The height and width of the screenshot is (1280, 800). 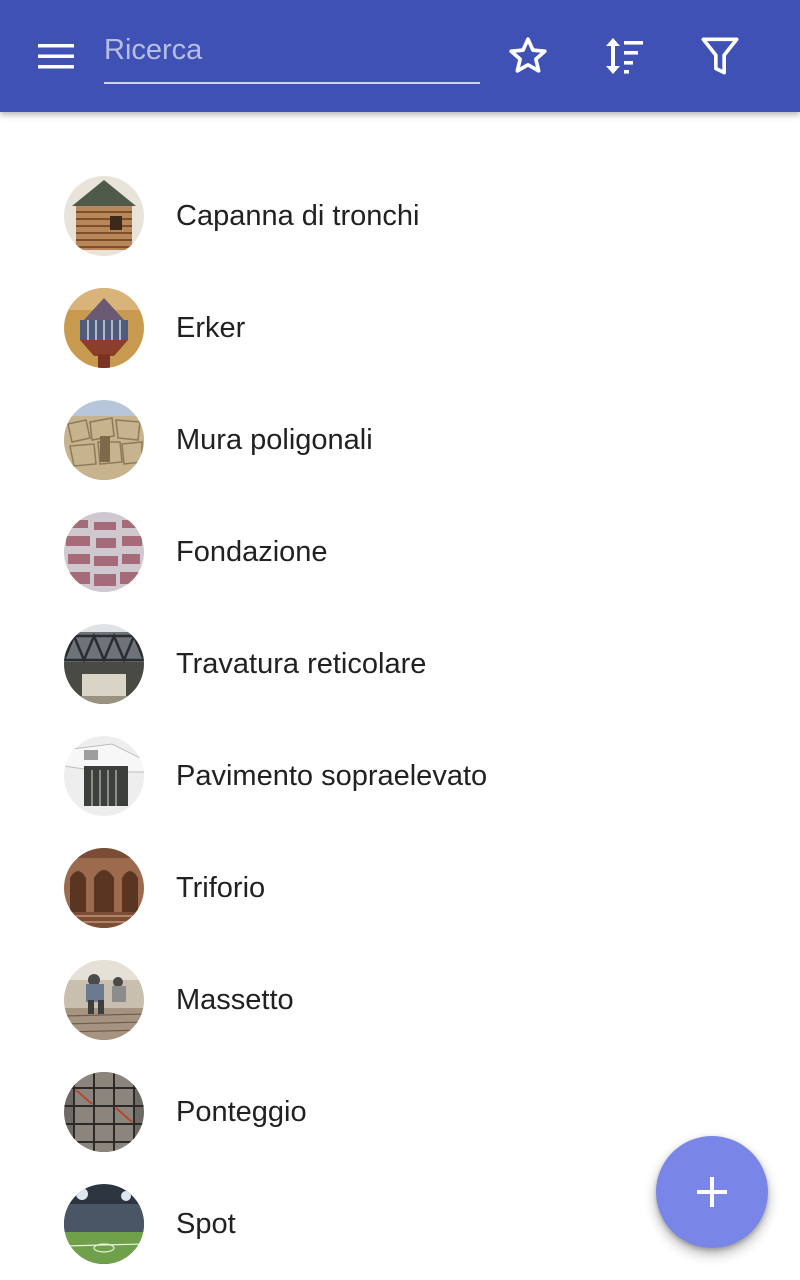 What do you see at coordinates (400, 328) in the screenshot?
I see `list-item: Erker` at bounding box center [400, 328].